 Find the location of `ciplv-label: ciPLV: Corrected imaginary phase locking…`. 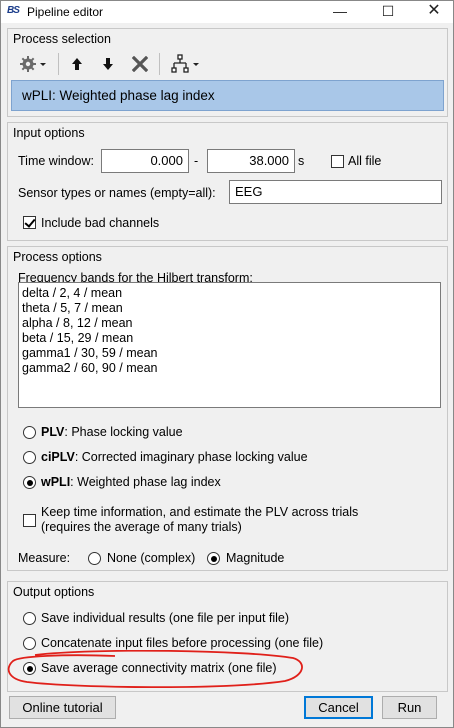

ciplv-label: ciPLV: Corrected imaginary phase locking… is located at coordinates (174, 457).